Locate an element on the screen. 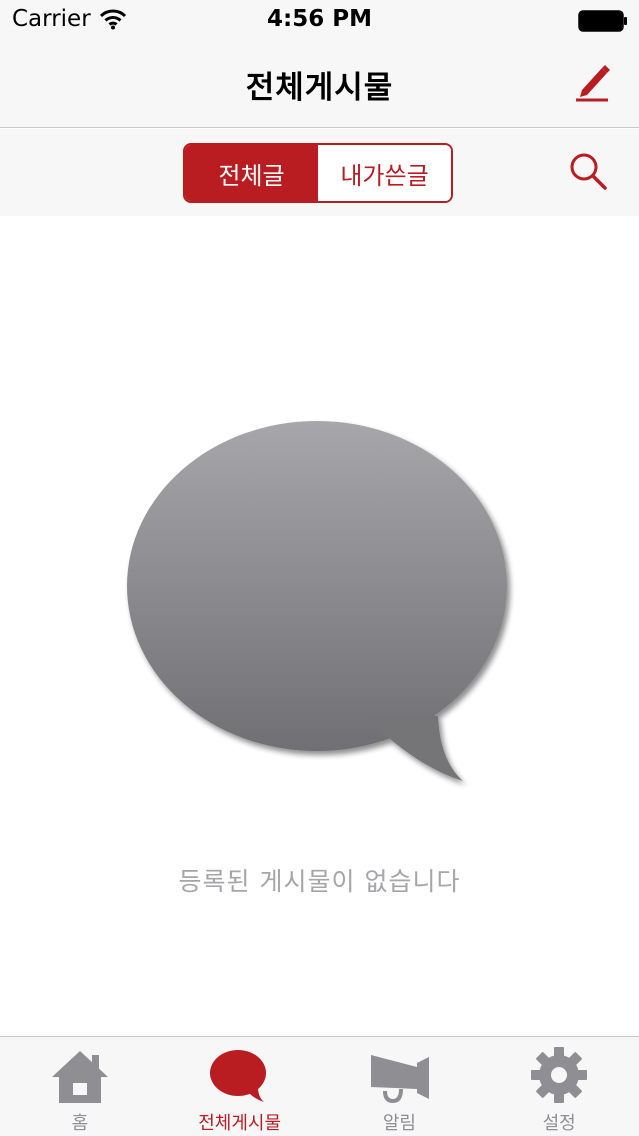 Image resolution: width=639 pixels, height=1136 pixels. tab-all-posts: 전체게시물 is located at coordinates (240, 1086).